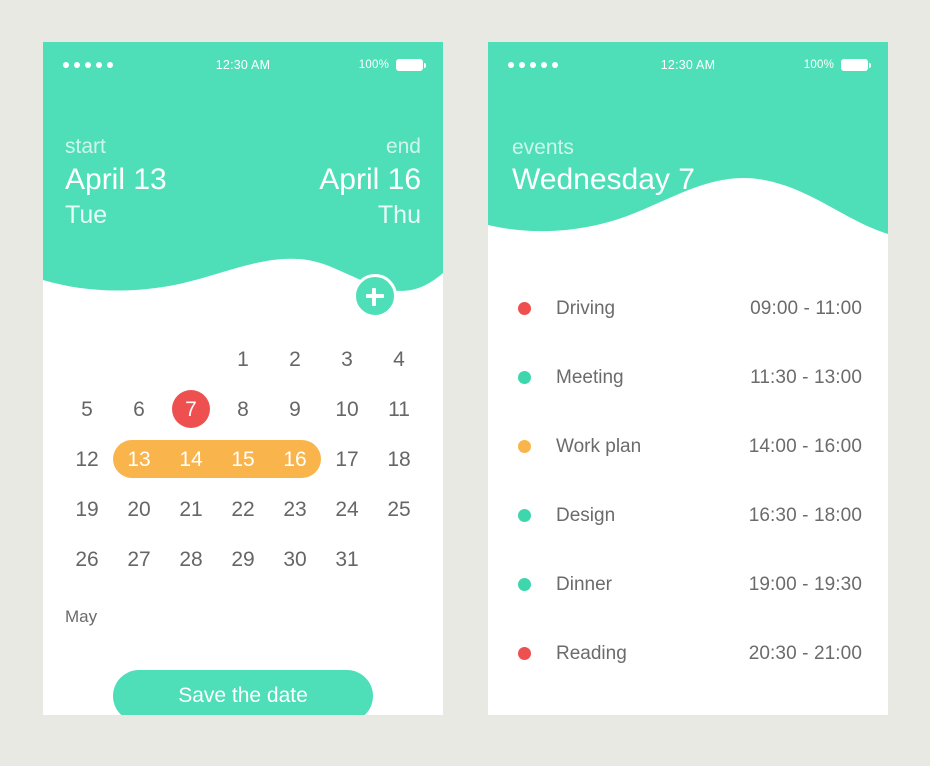  I want to click on calendar-day-5: 5, so click(87, 409).